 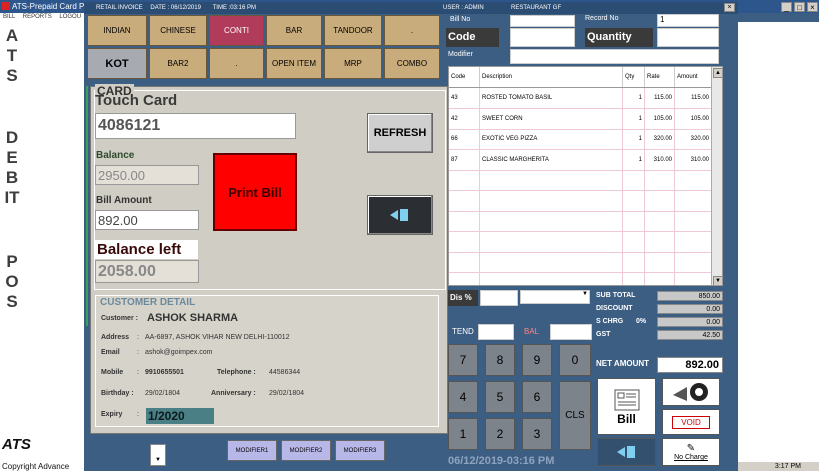 I want to click on restaurant-label: RESTAURANT GF, so click(x=536, y=8).